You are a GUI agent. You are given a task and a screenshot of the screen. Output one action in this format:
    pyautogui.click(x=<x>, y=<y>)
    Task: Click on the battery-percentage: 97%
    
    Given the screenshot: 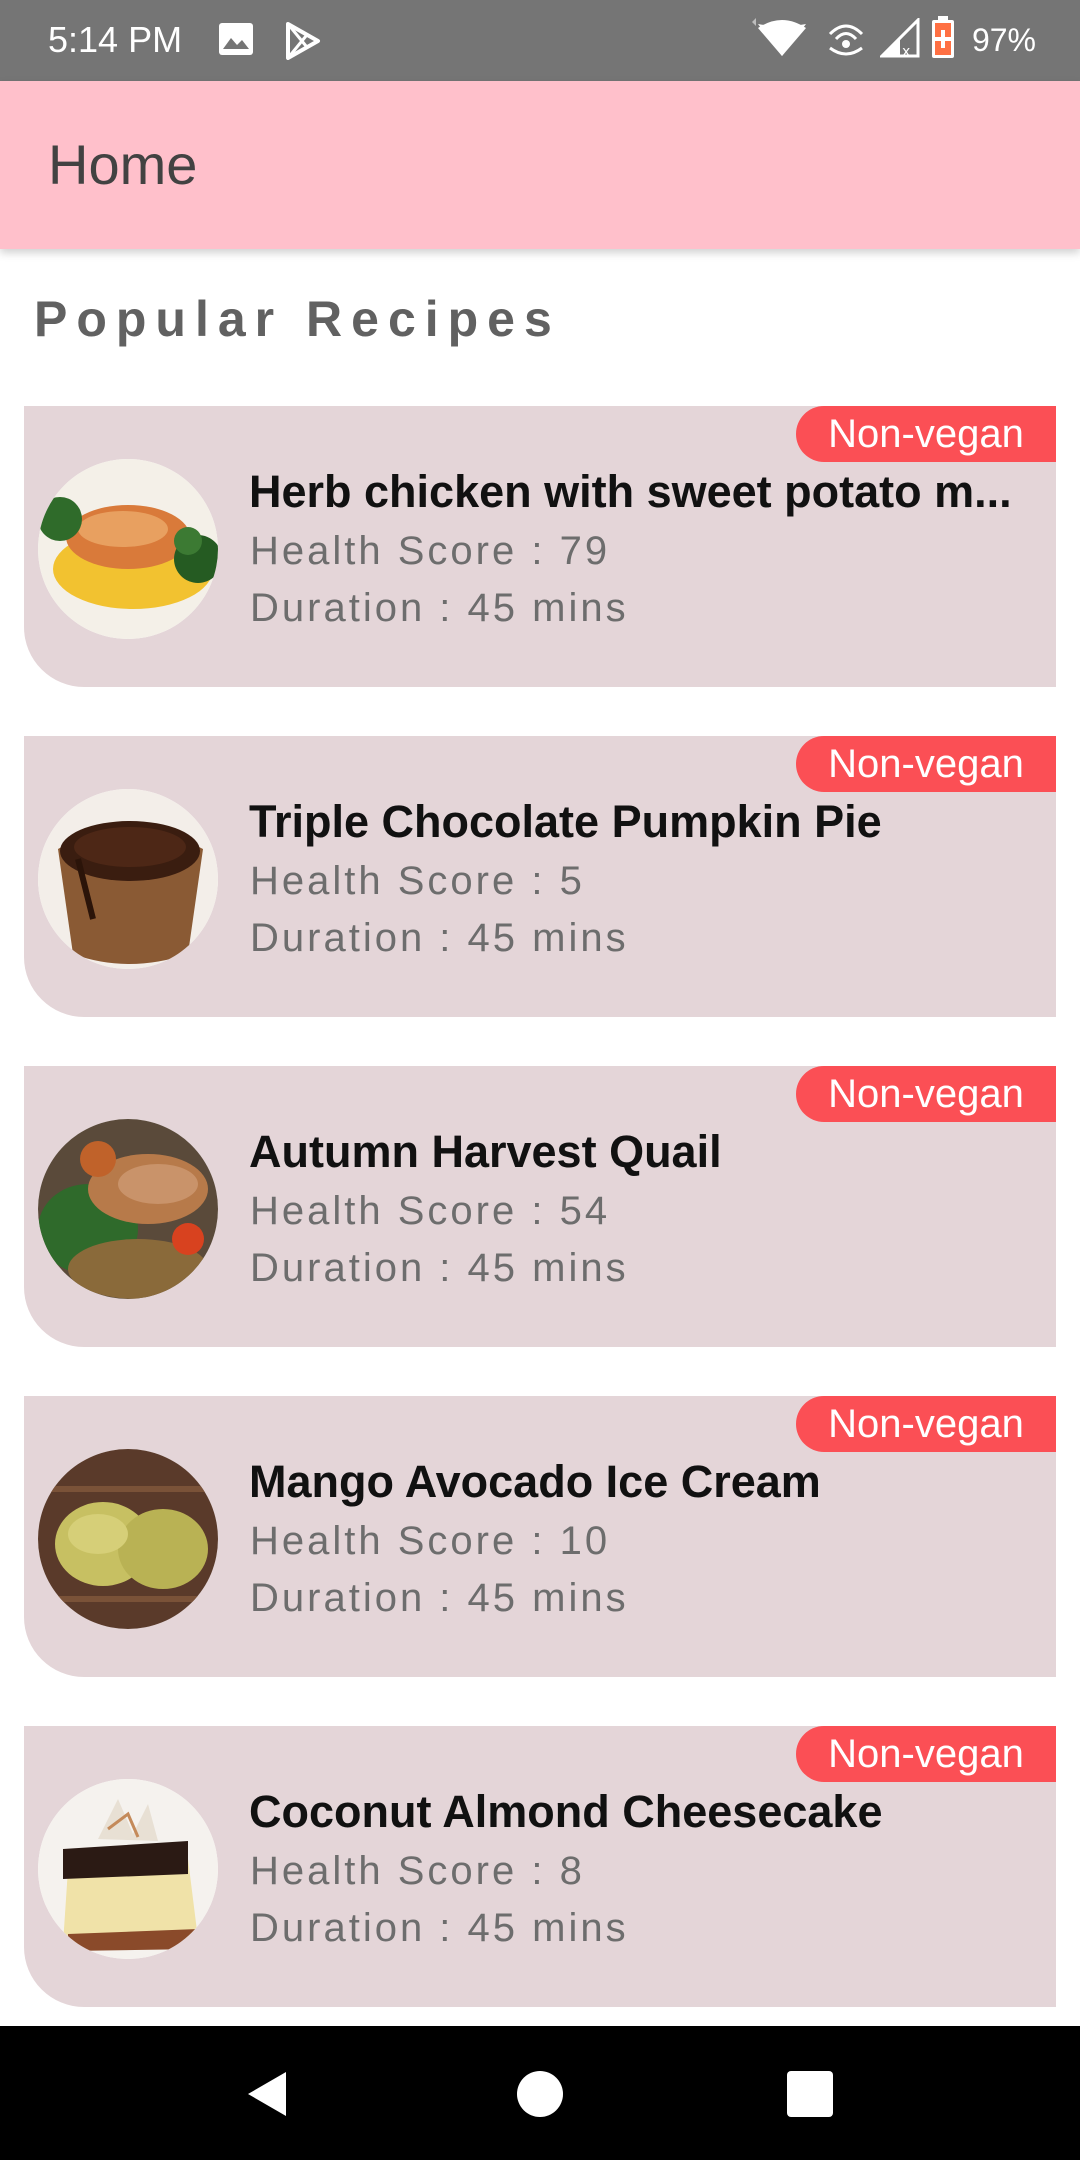 What is the action you would take?
    pyautogui.click(x=1003, y=39)
    